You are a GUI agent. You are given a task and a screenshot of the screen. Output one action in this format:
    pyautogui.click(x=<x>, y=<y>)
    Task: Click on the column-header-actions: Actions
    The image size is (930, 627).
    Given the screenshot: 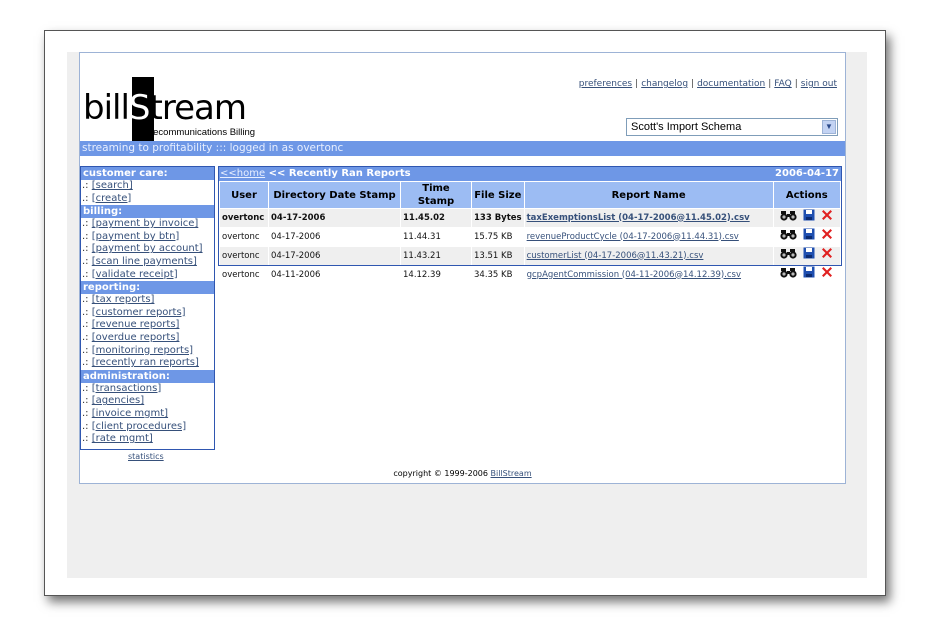 What is the action you would take?
    pyautogui.click(x=806, y=195)
    